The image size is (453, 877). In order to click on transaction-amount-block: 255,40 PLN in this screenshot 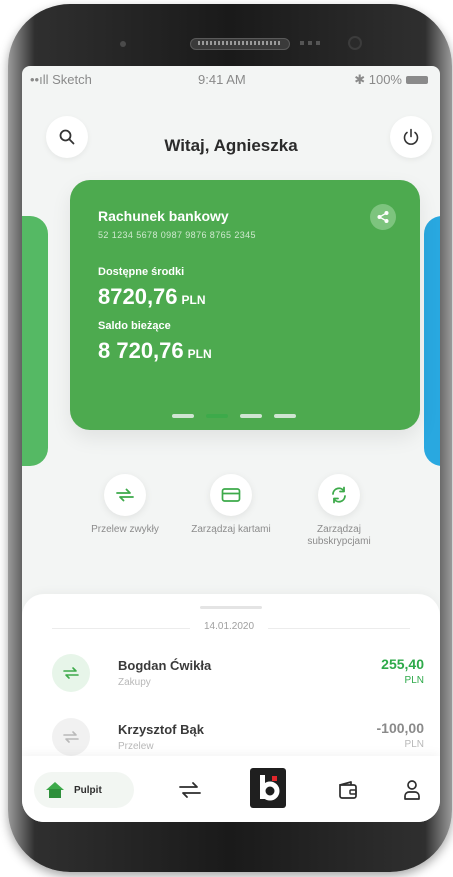, I will do `click(402, 671)`.